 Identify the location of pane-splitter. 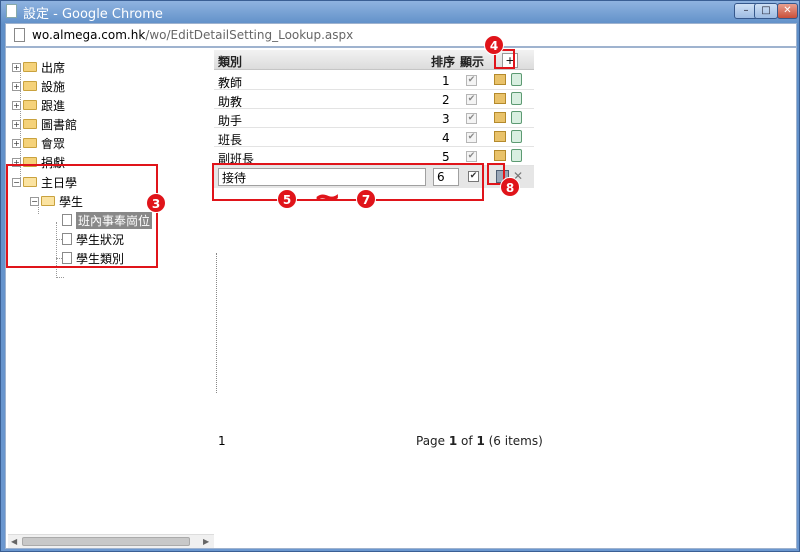
(216, 323).